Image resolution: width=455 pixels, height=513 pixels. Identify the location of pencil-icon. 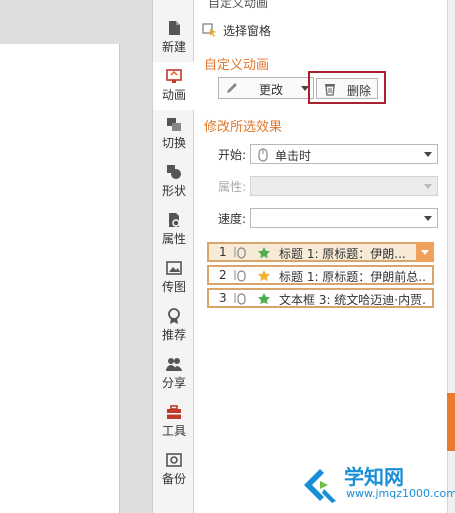
(232, 88).